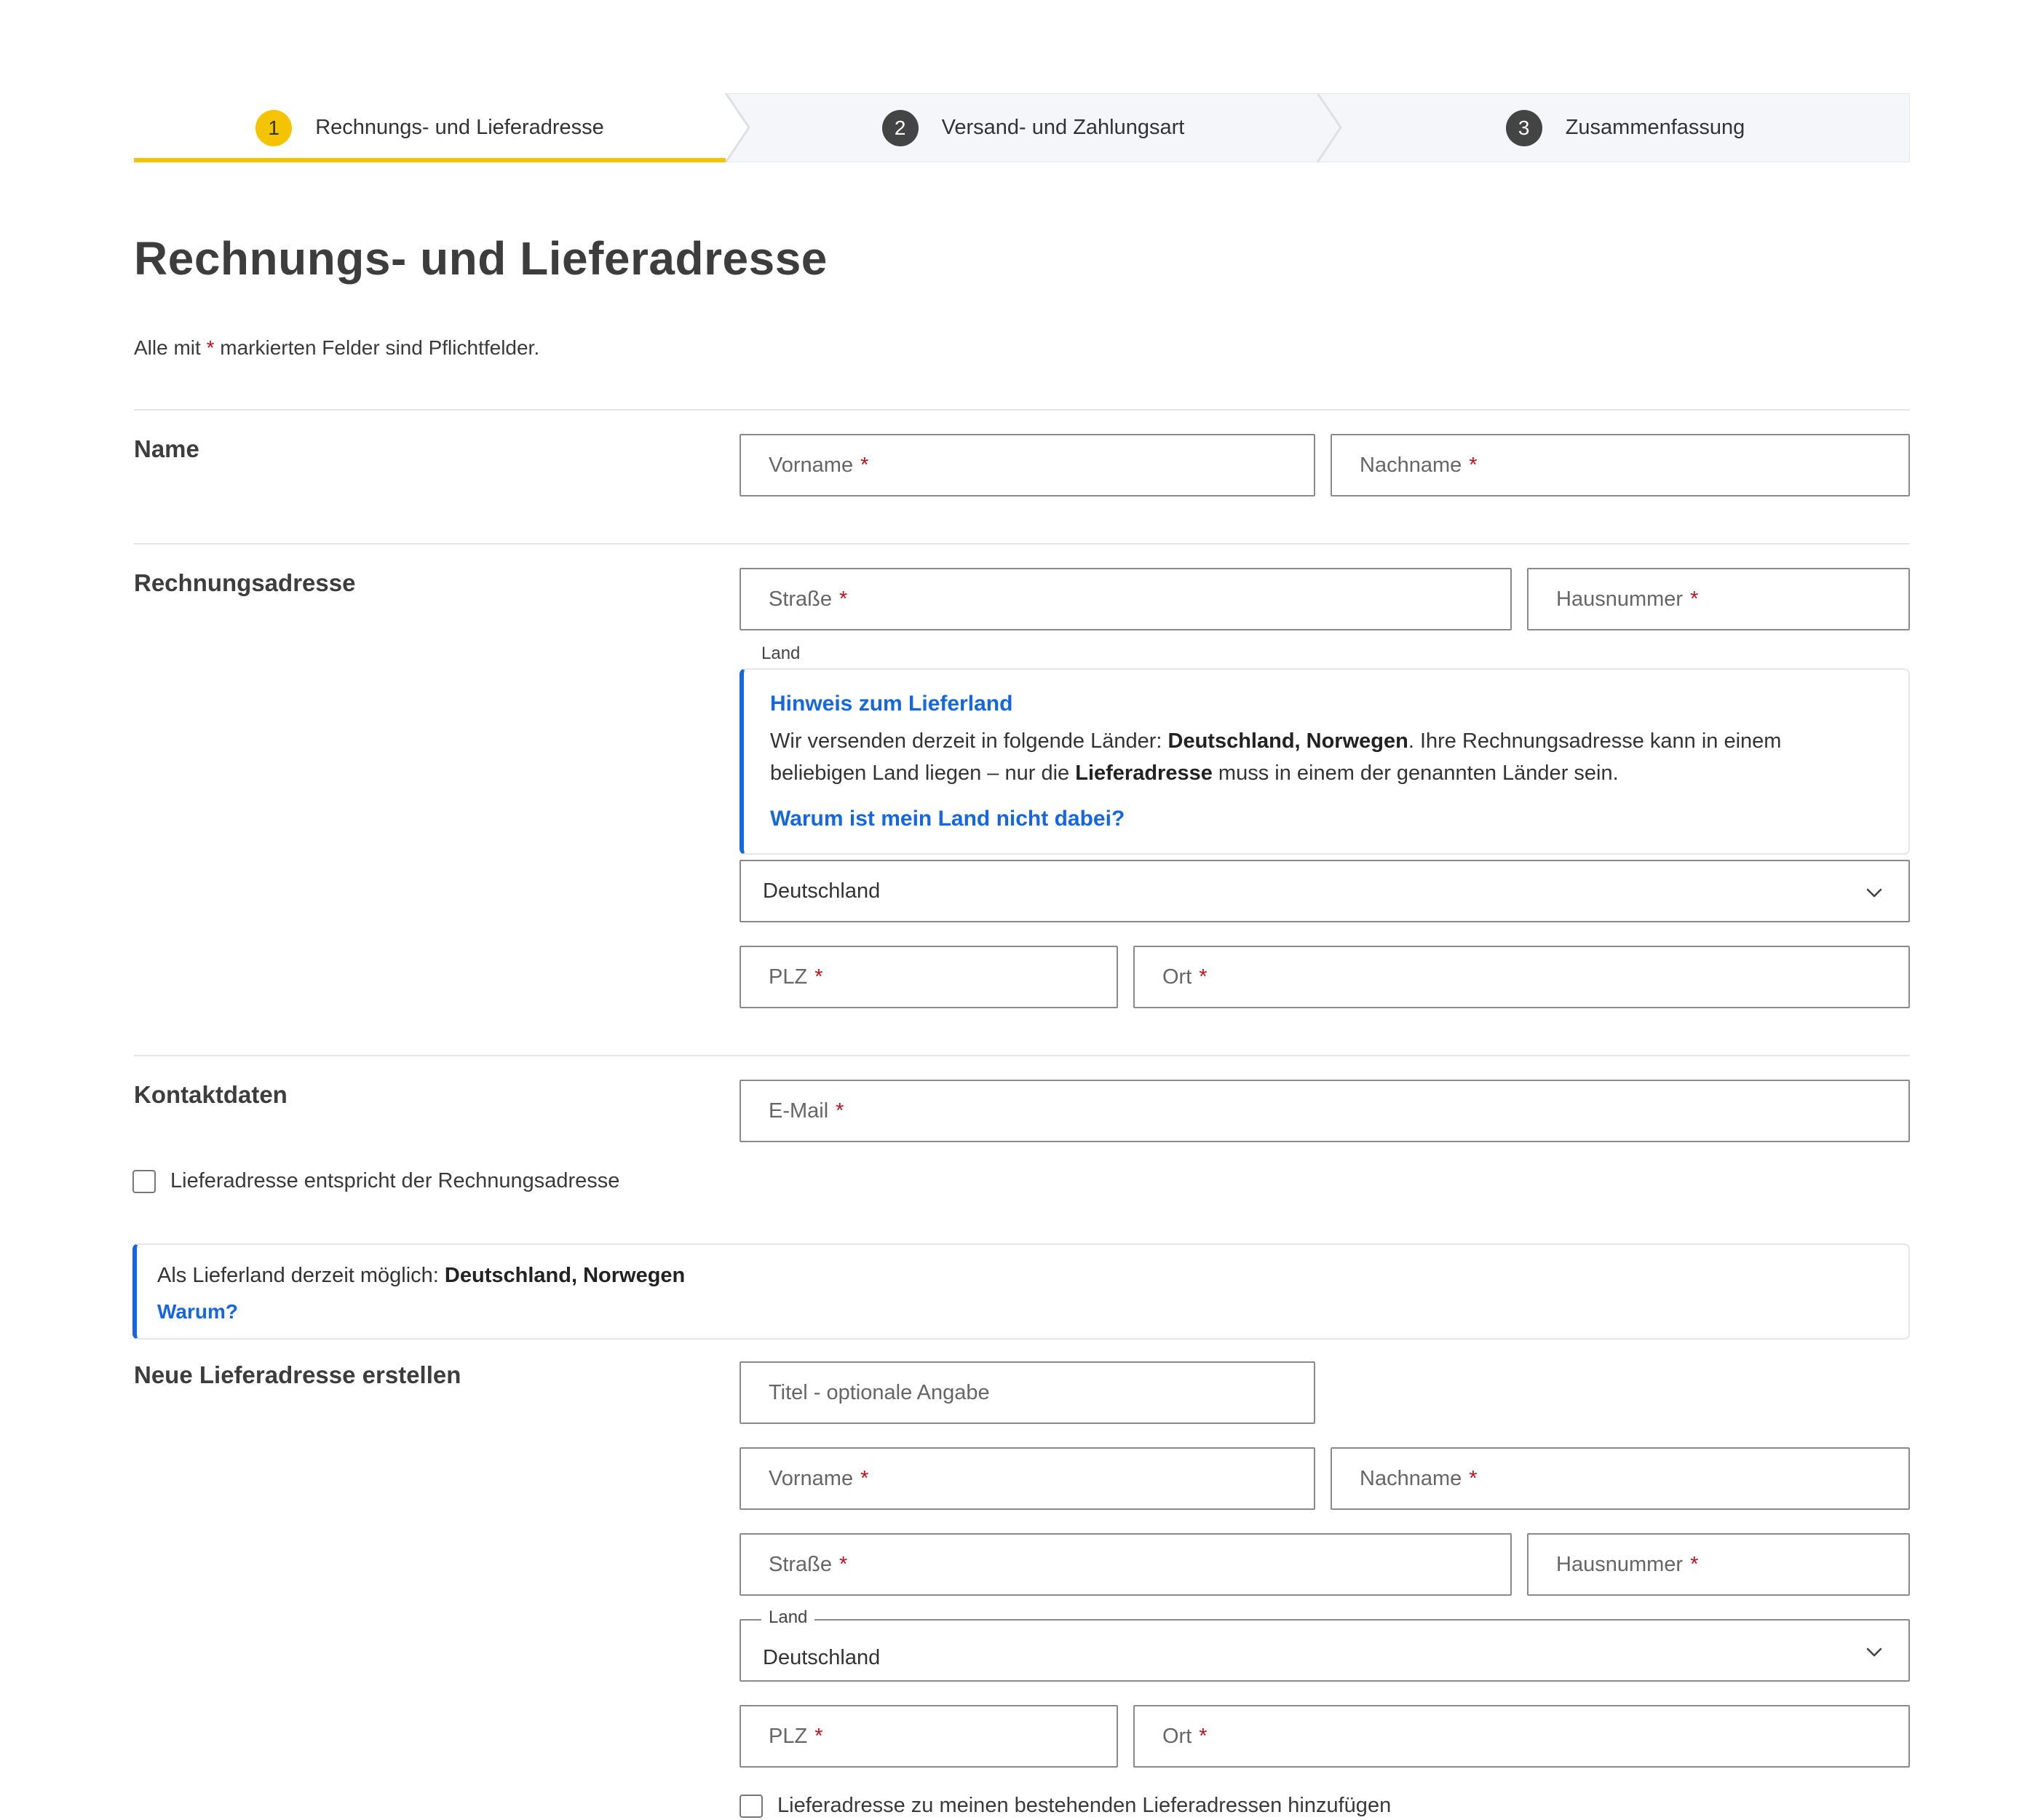 This screenshot has width=2038, height=1820. What do you see at coordinates (167, 347) in the screenshot?
I see `required-note-prefix: Alle mit` at bounding box center [167, 347].